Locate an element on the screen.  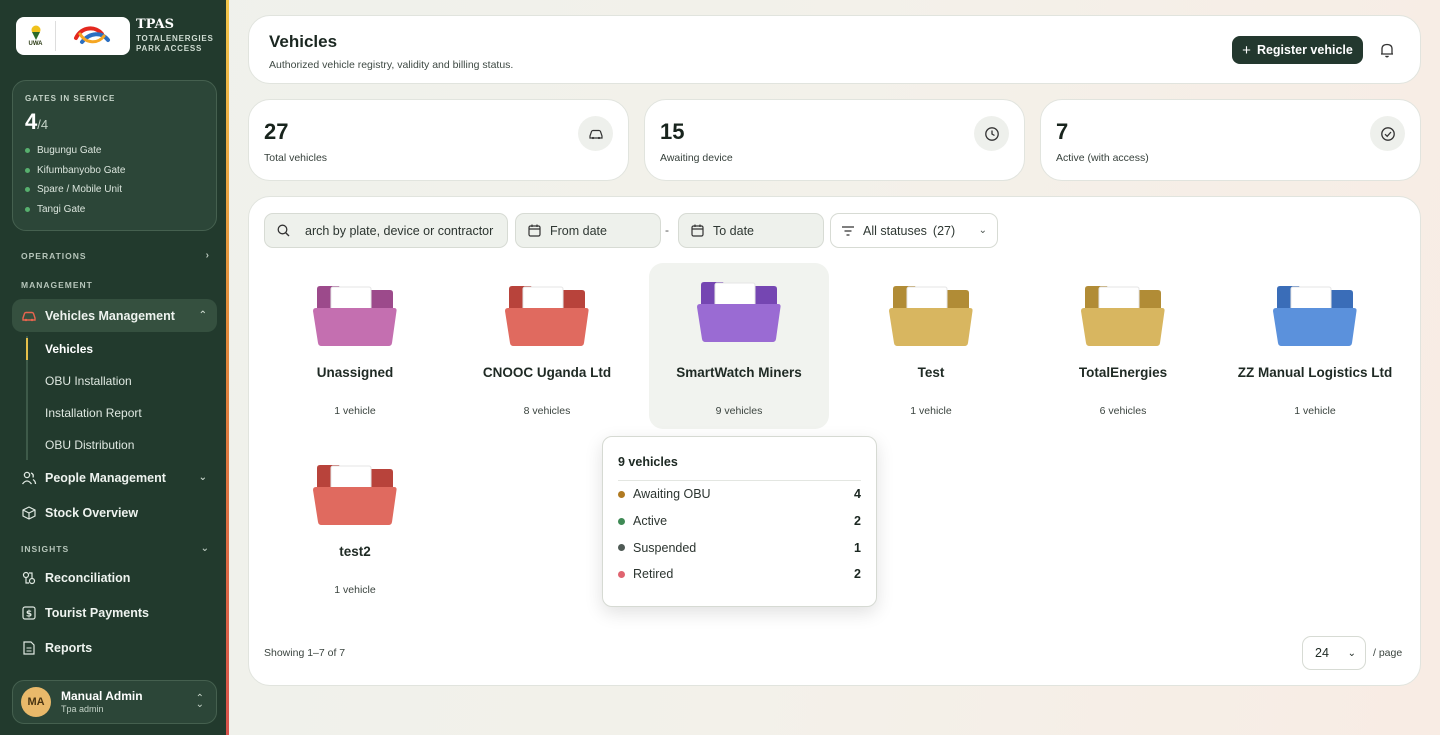
brand: UWA TPAS TOTALENERGIES PARK ACCESS is located at coordinates (115, 36).